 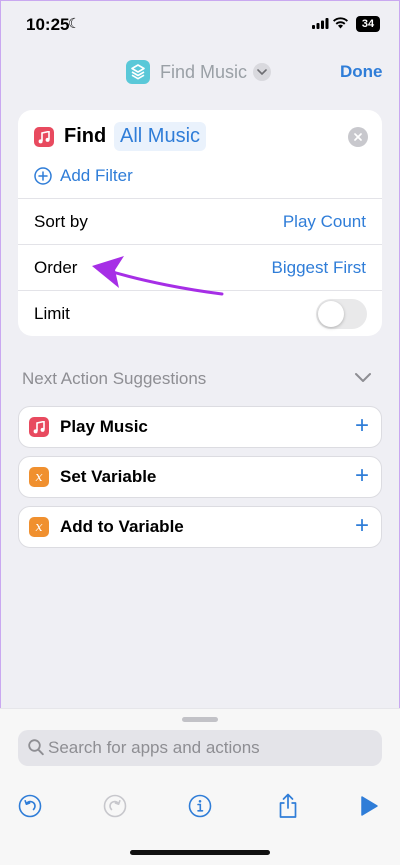 I want to click on status-bar: 10:25 ☾ 34, so click(x=200, y=24).